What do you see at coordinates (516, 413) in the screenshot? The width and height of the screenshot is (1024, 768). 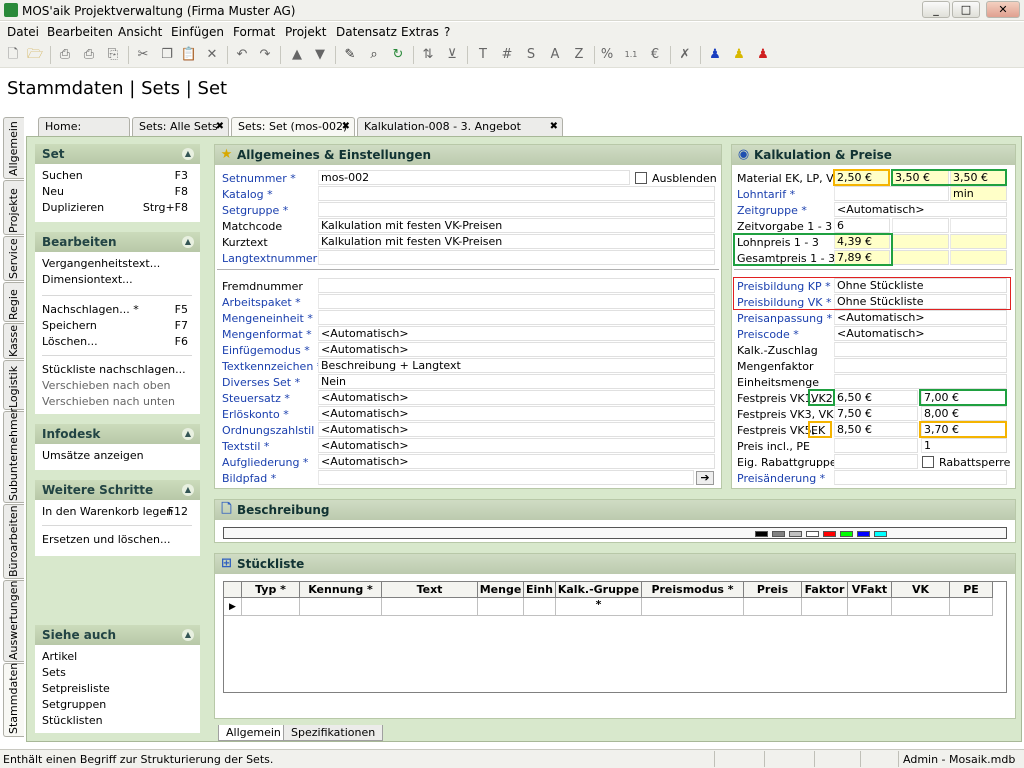 I see `erlöskonto-field: <Automatisch>` at bounding box center [516, 413].